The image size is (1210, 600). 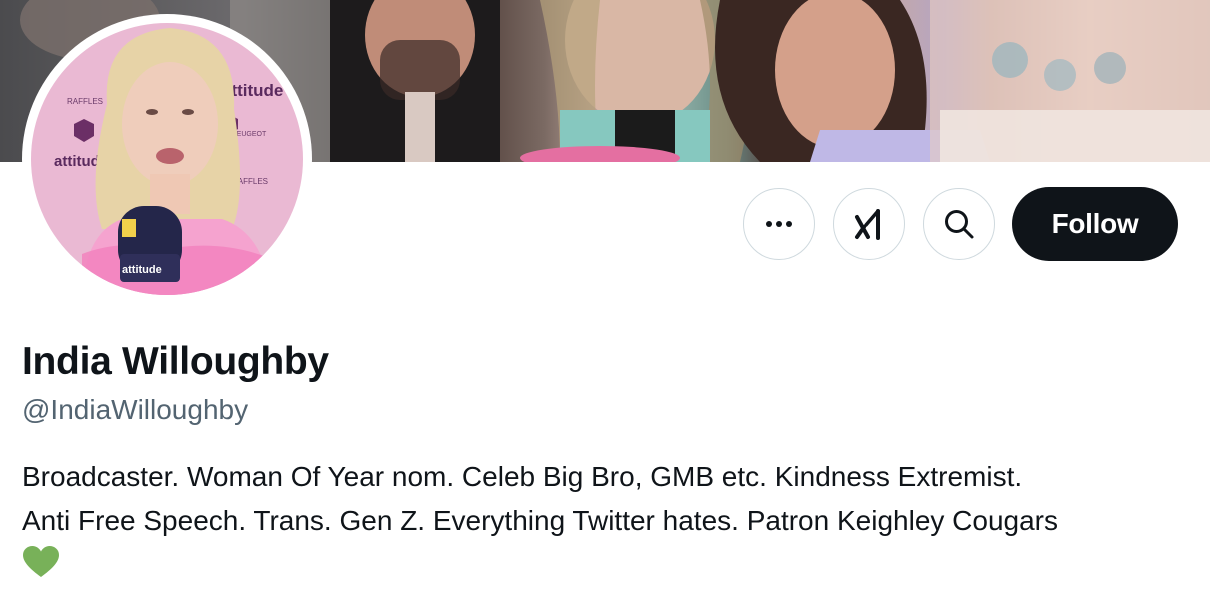 I want to click on display-name: India Willoughby, so click(x=175, y=361).